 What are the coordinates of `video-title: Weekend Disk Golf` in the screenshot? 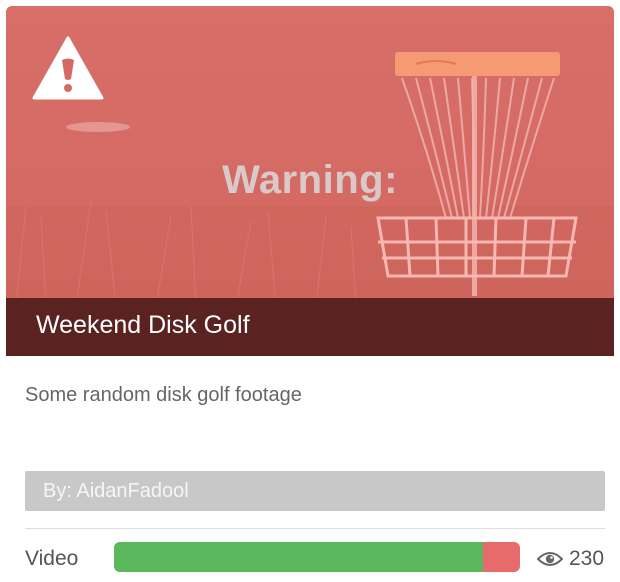 It's located at (143, 325).